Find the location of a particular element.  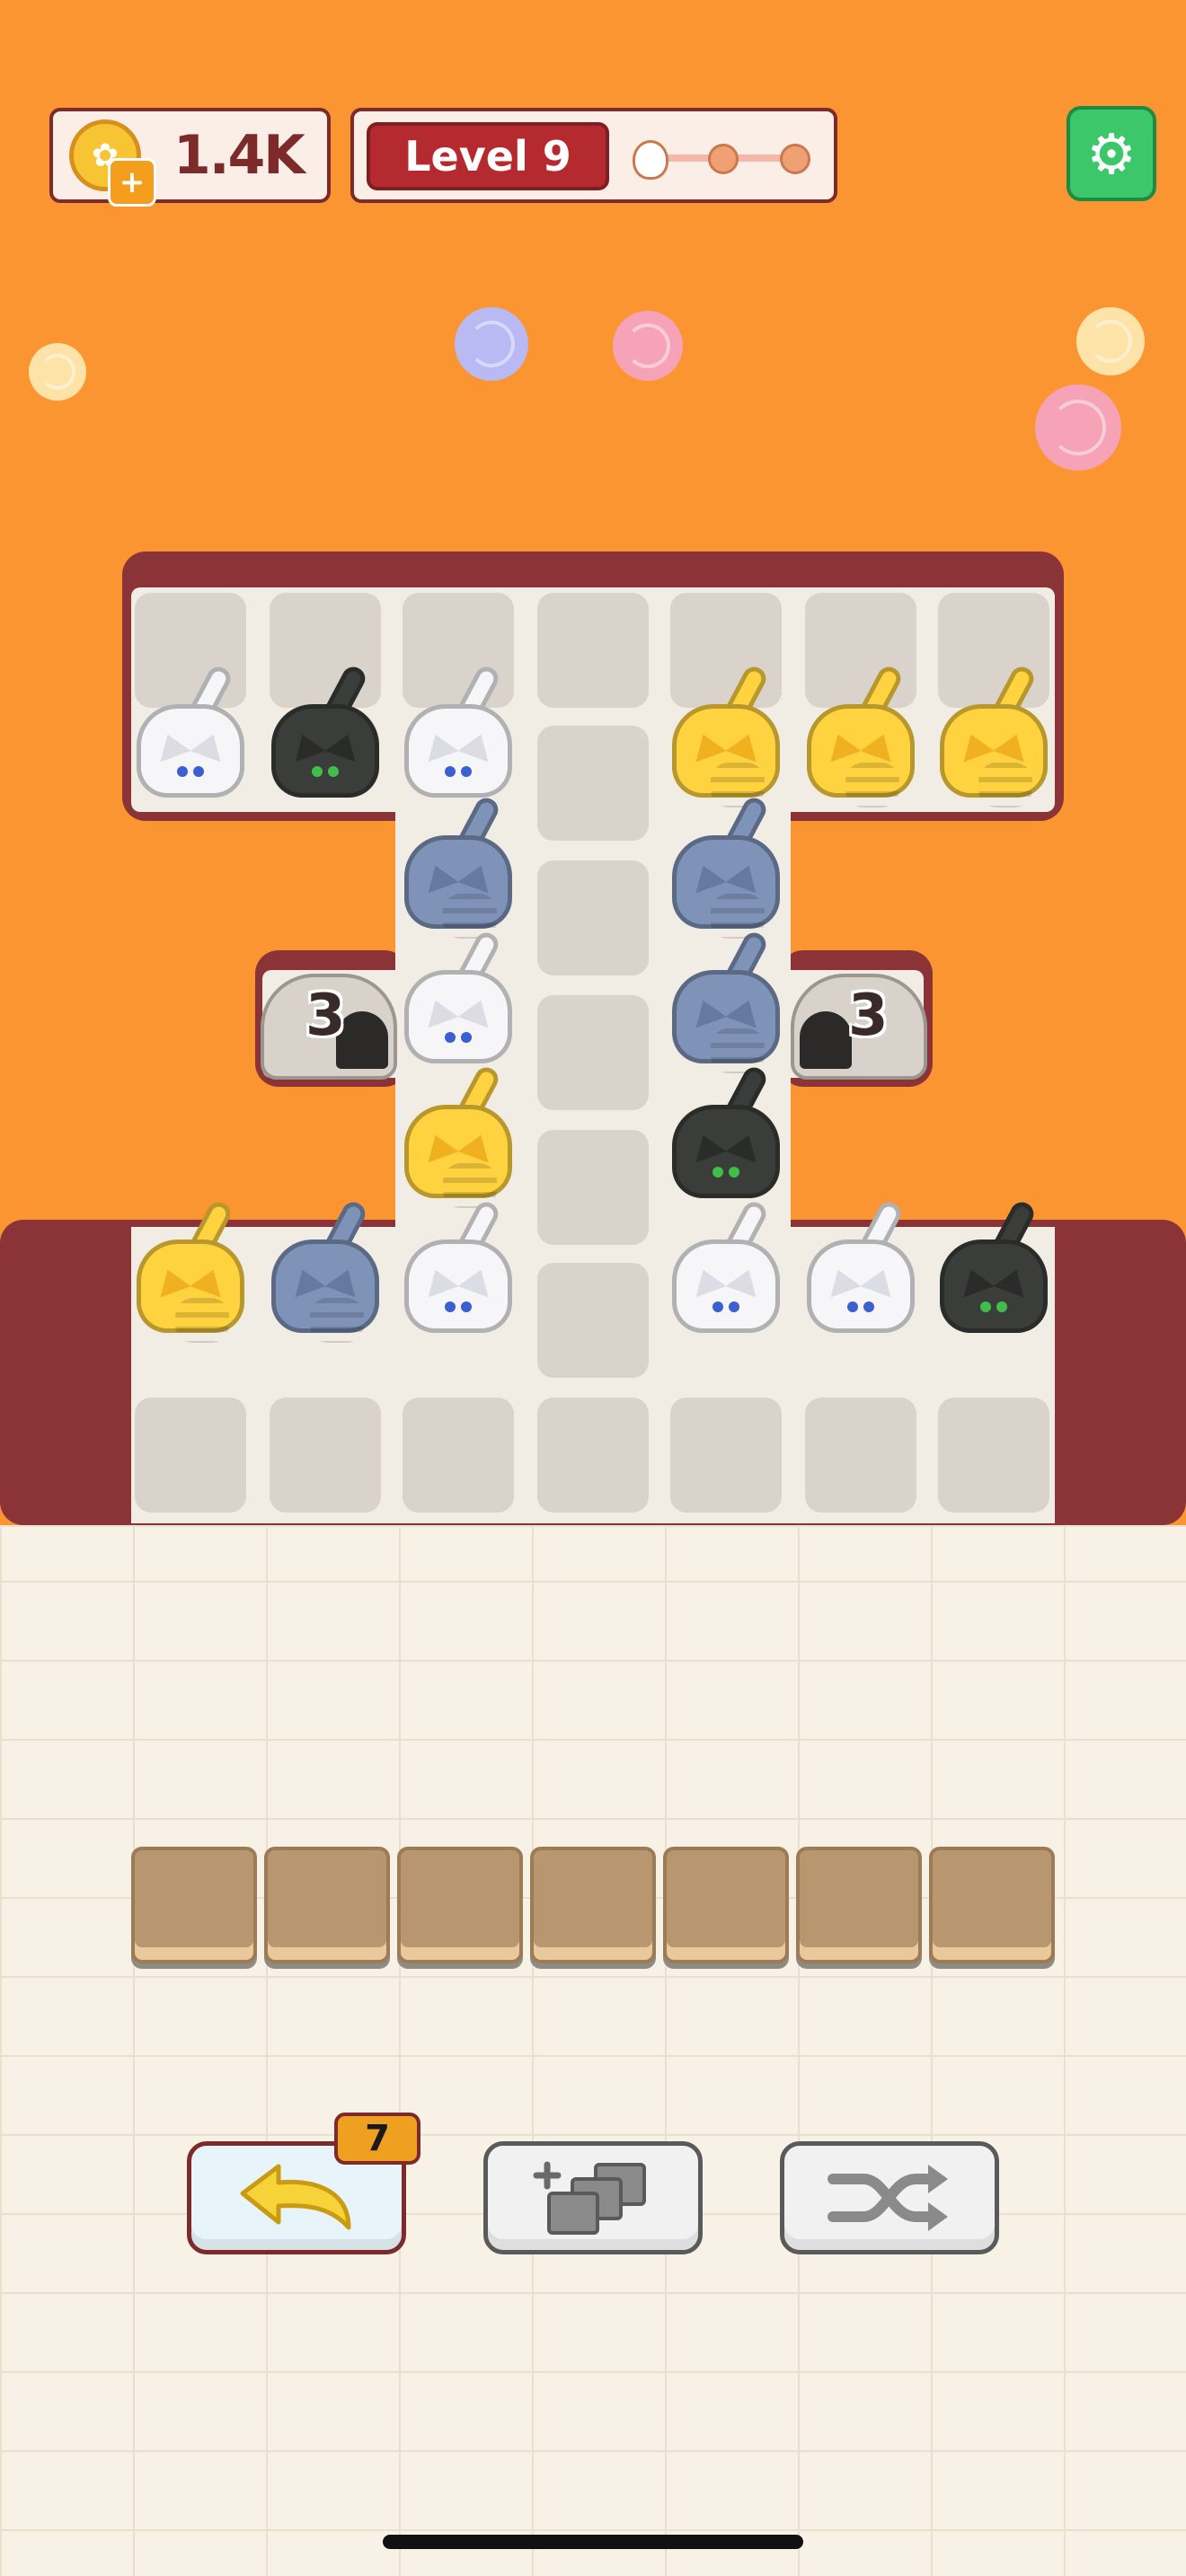

level-indicator: Level 9 is located at coordinates (593, 155).